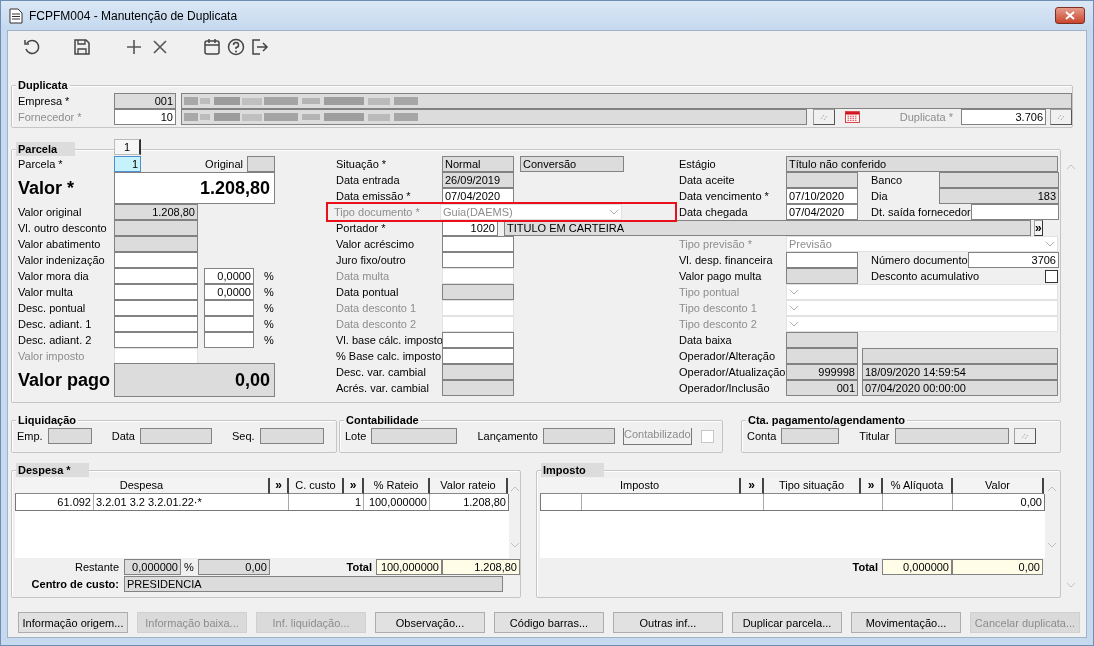 The height and width of the screenshot is (646, 1094). I want to click on amount-field: 0,00, so click(194, 380).